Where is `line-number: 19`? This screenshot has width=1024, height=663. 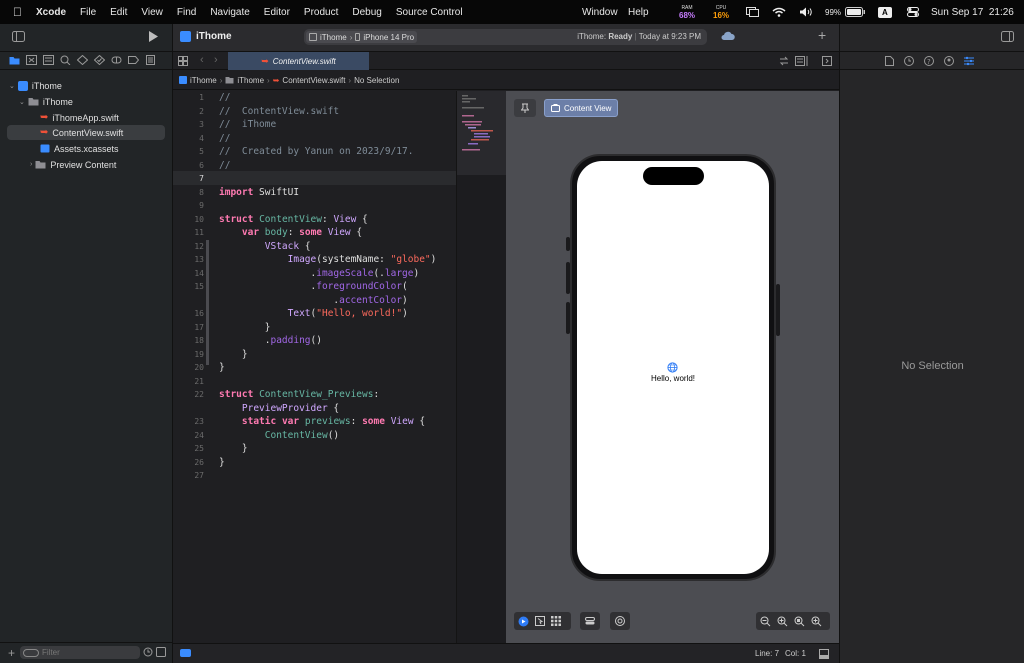
line-number: 19 is located at coordinates (188, 355).